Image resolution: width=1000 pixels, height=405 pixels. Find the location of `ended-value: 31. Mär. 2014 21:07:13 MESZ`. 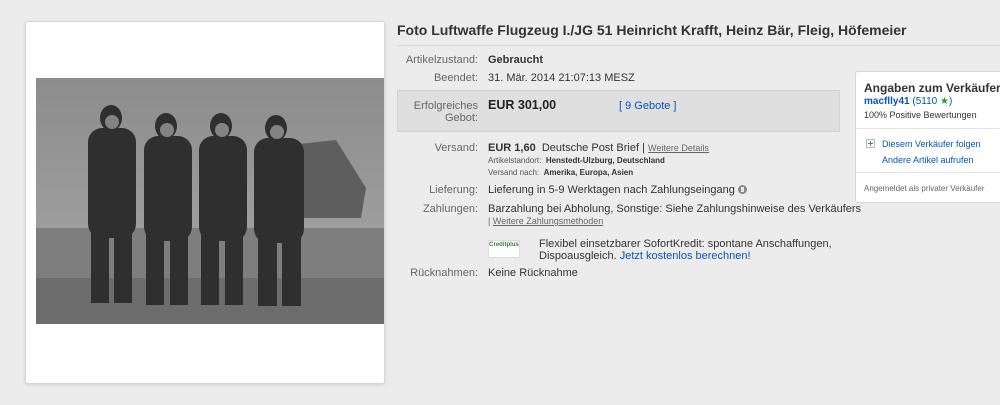

ended-value: 31. Mär. 2014 21:07:13 MESZ is located at coordinates (561, 78).